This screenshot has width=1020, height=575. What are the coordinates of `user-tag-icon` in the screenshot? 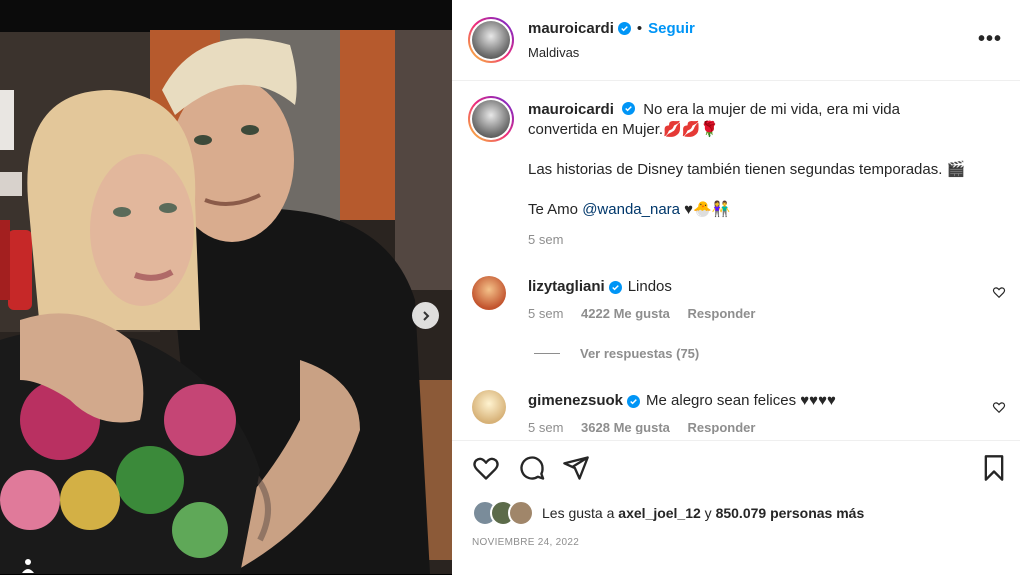 It's located at (28, 565).